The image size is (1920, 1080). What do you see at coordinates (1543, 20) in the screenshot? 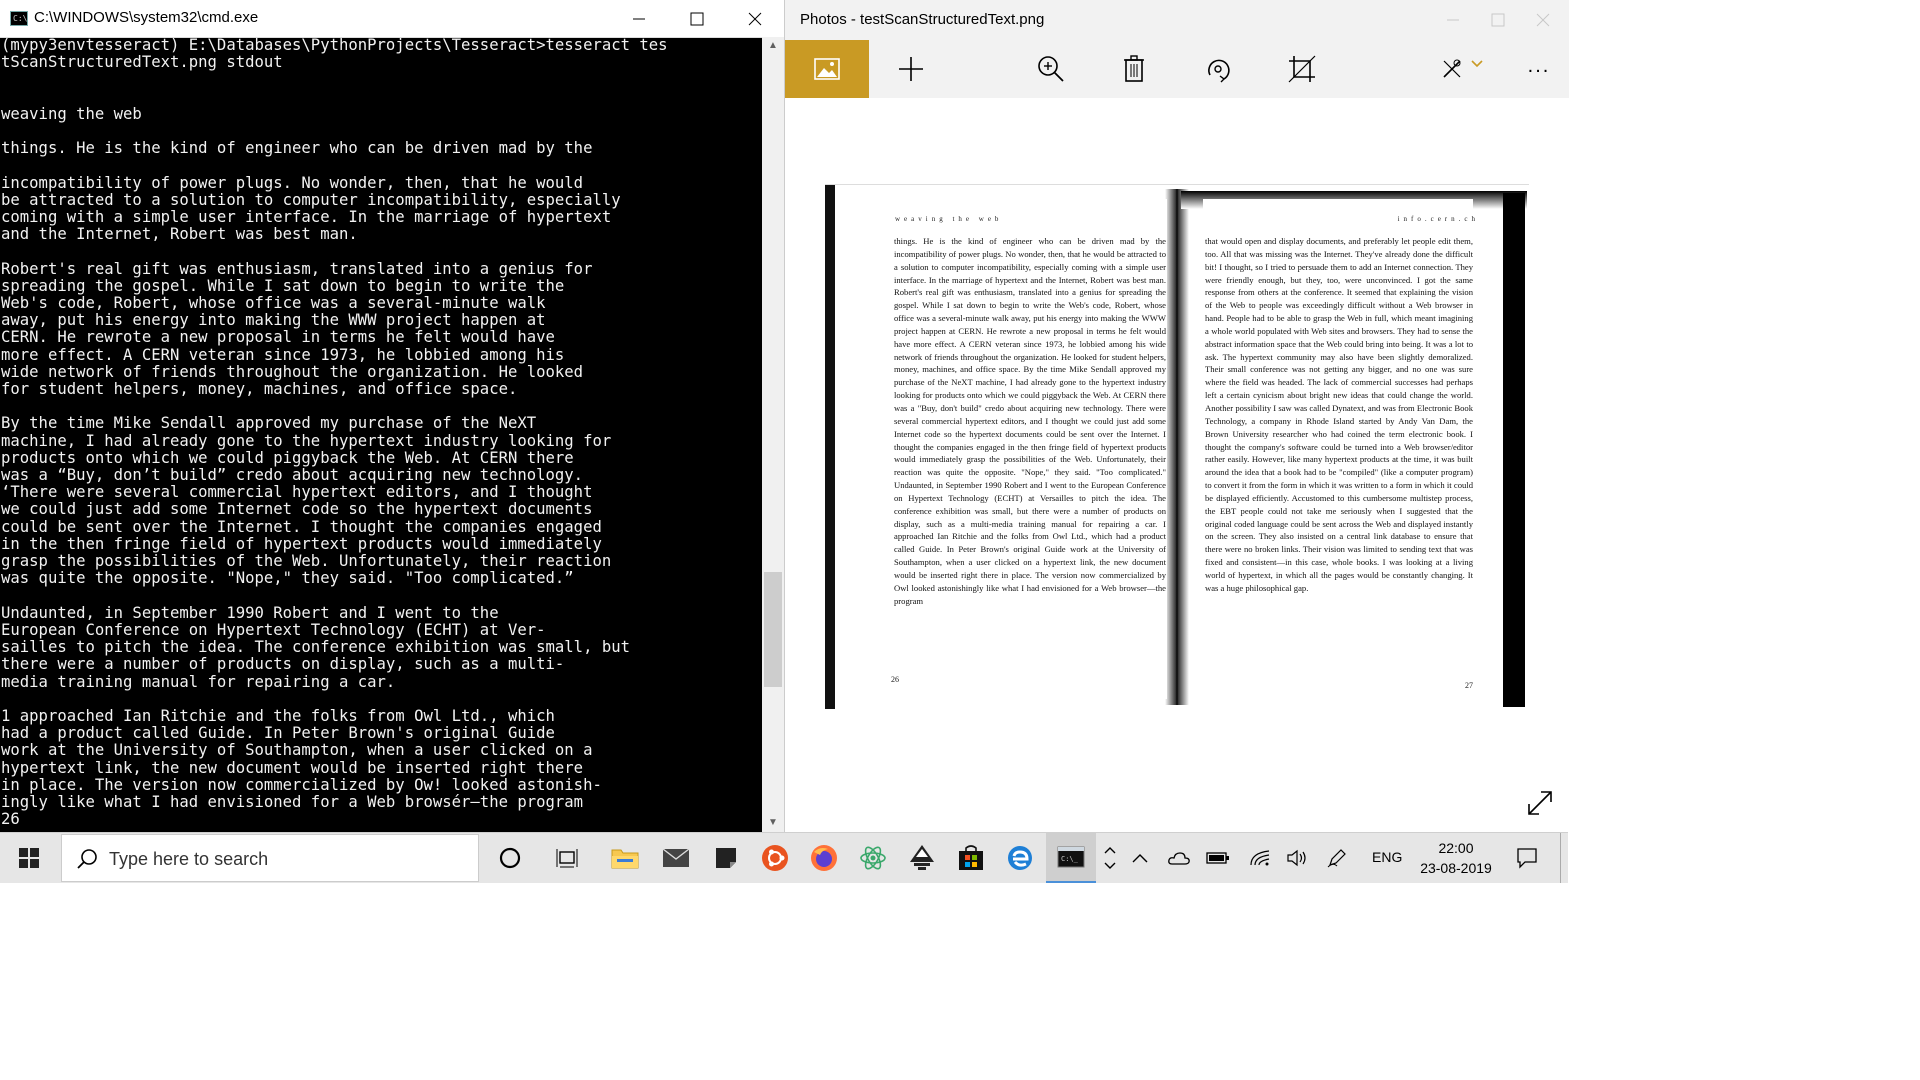
I see `photos-close-button` at bounding box center [1543, 20].